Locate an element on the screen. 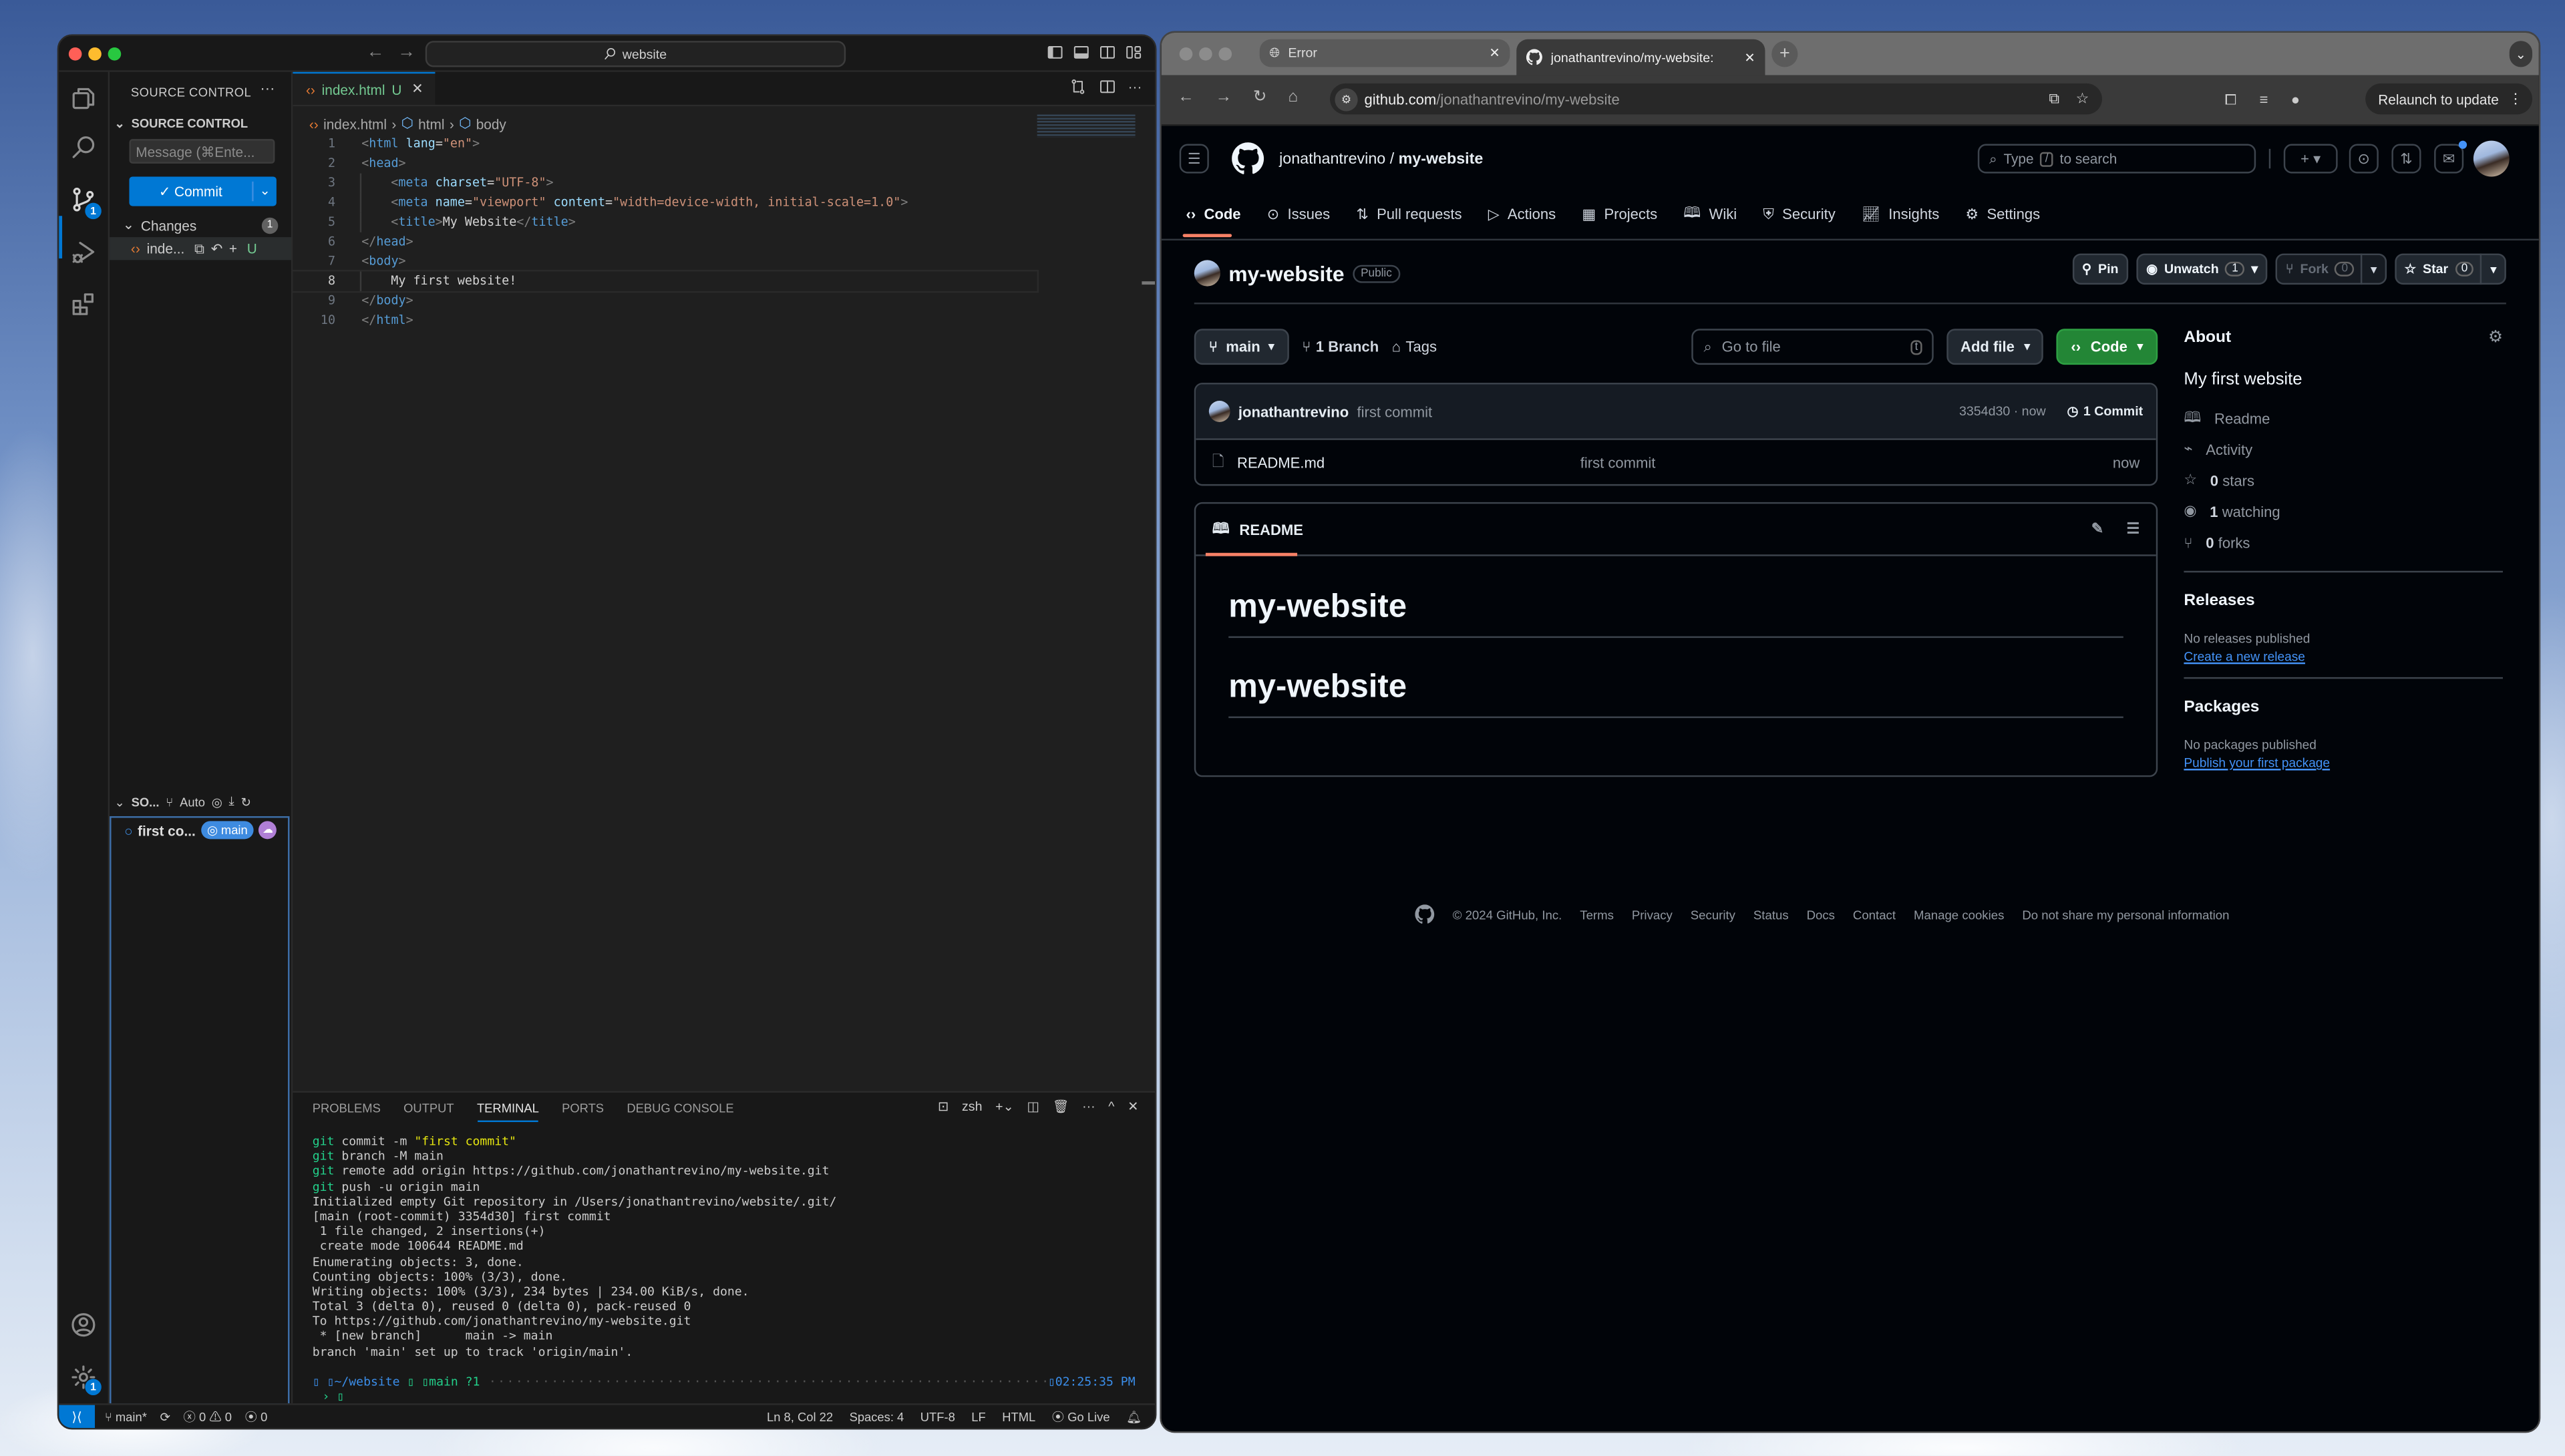 Image resolution: width=2565 pixels, height=1456 pixels. star-dropdown-button: ▾ is located at coordinates (2488, 269).